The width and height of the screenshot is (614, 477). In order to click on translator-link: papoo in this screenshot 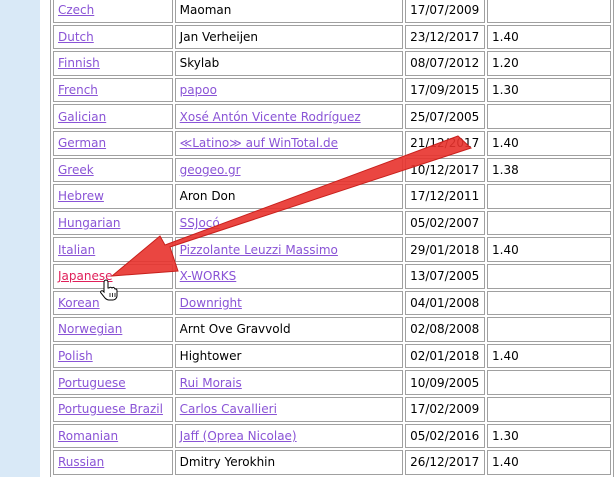, I will do `click(198, 90)`.